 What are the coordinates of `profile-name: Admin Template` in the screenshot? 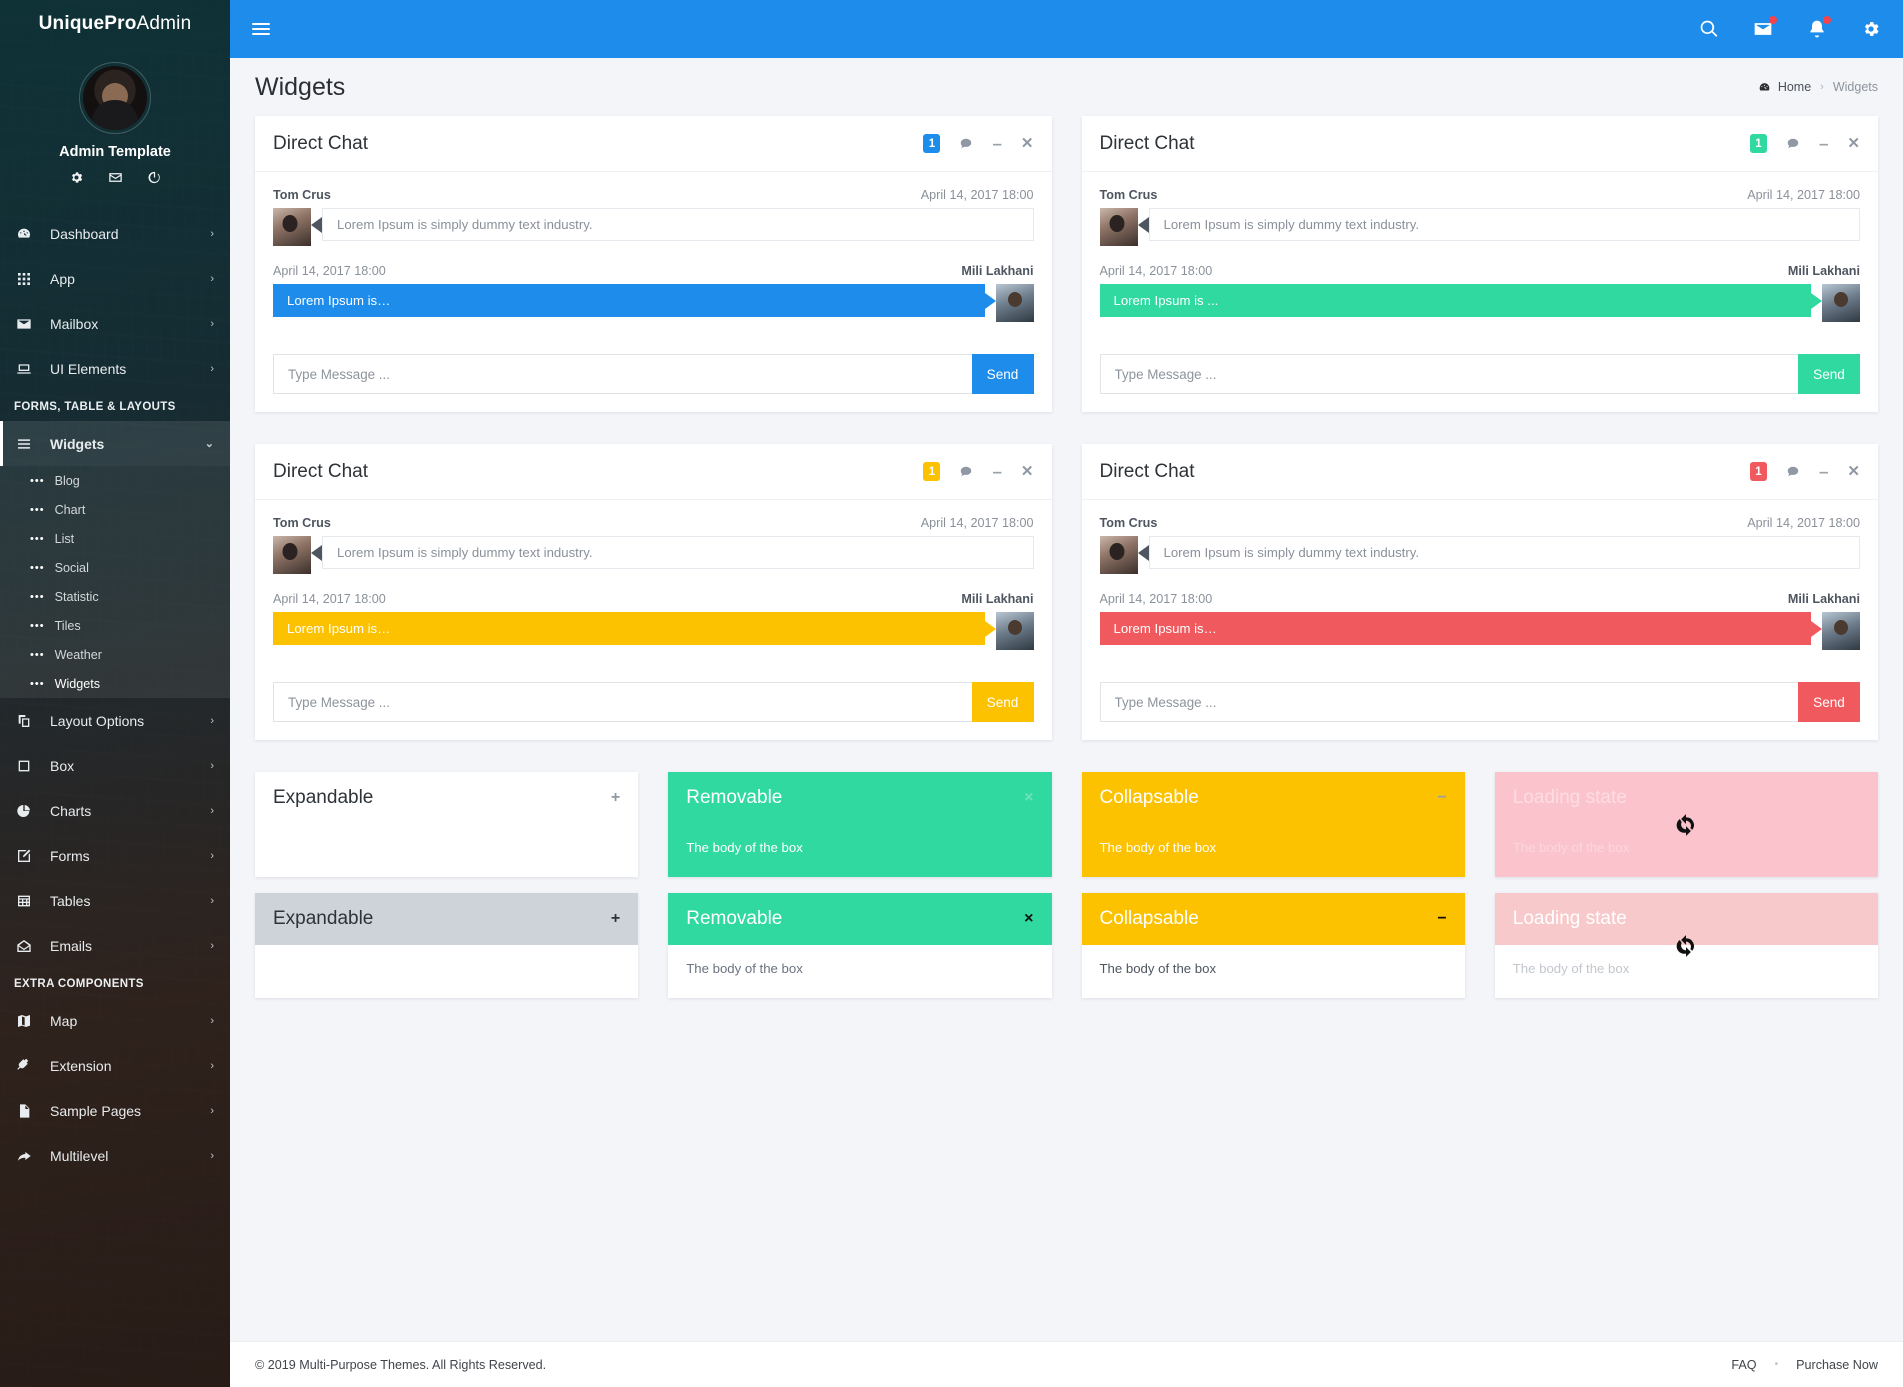 It's located at (115, 152).